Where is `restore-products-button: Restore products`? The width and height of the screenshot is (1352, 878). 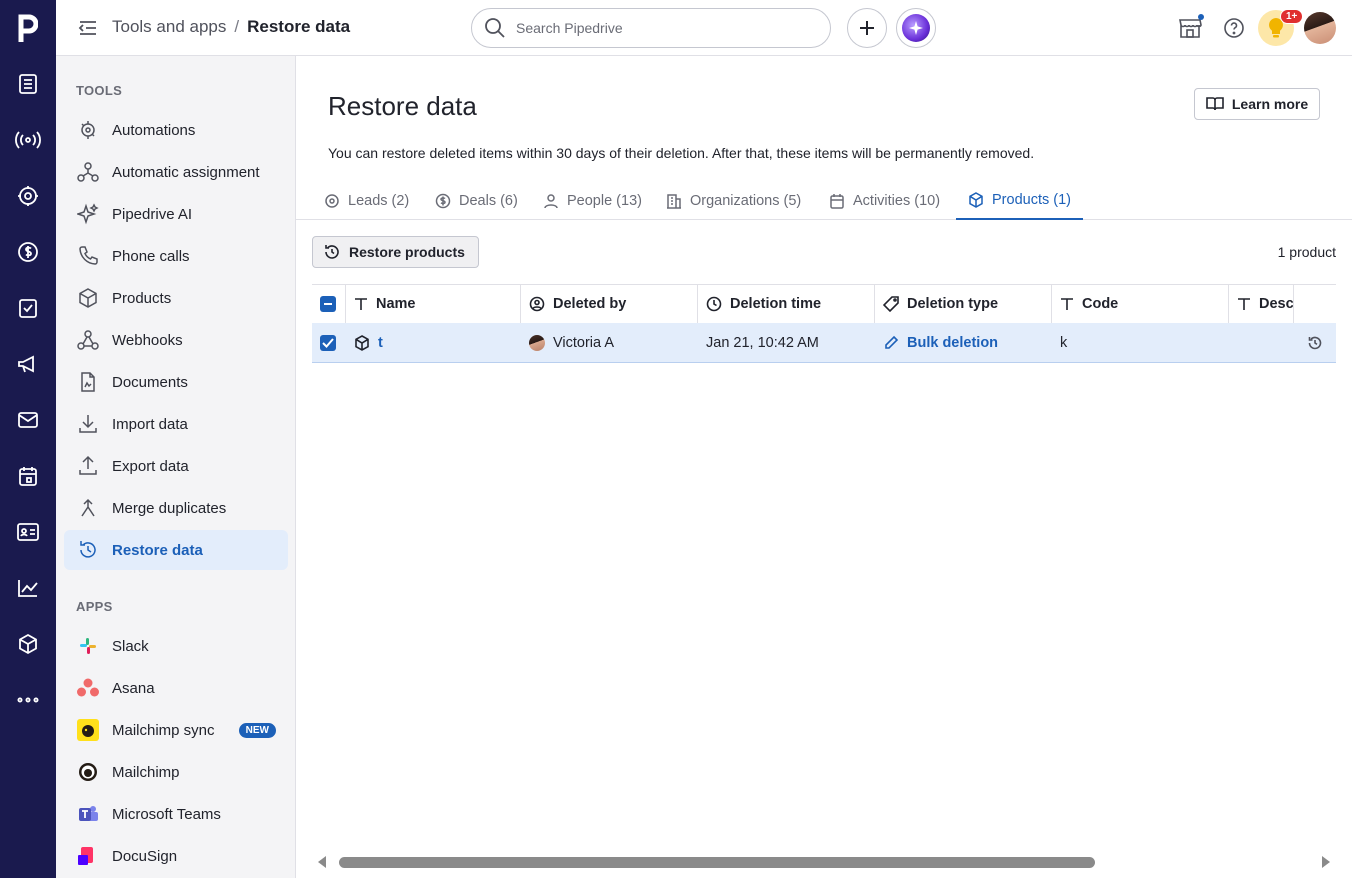
restore-products-button: Restore products is located at coordinates (395, 252).